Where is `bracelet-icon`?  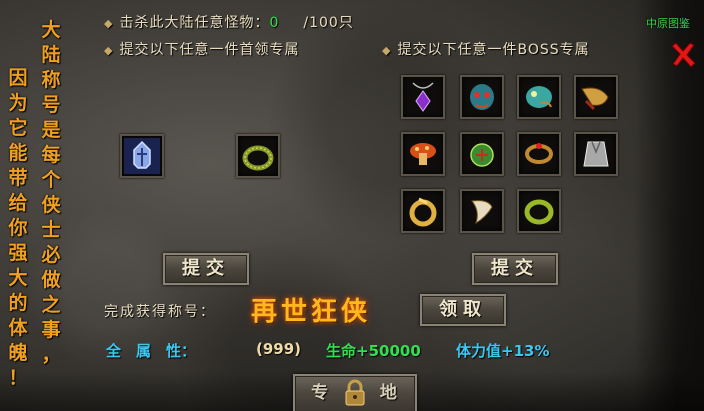
bracelet-icon is located at coordinates (258, 158).